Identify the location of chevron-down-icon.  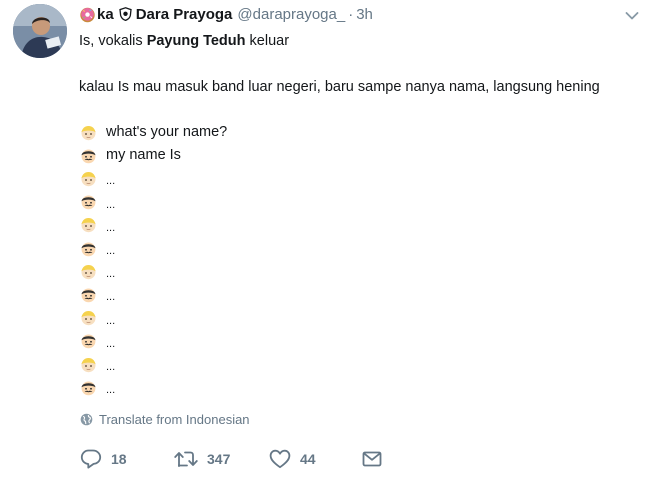
(632, 16).